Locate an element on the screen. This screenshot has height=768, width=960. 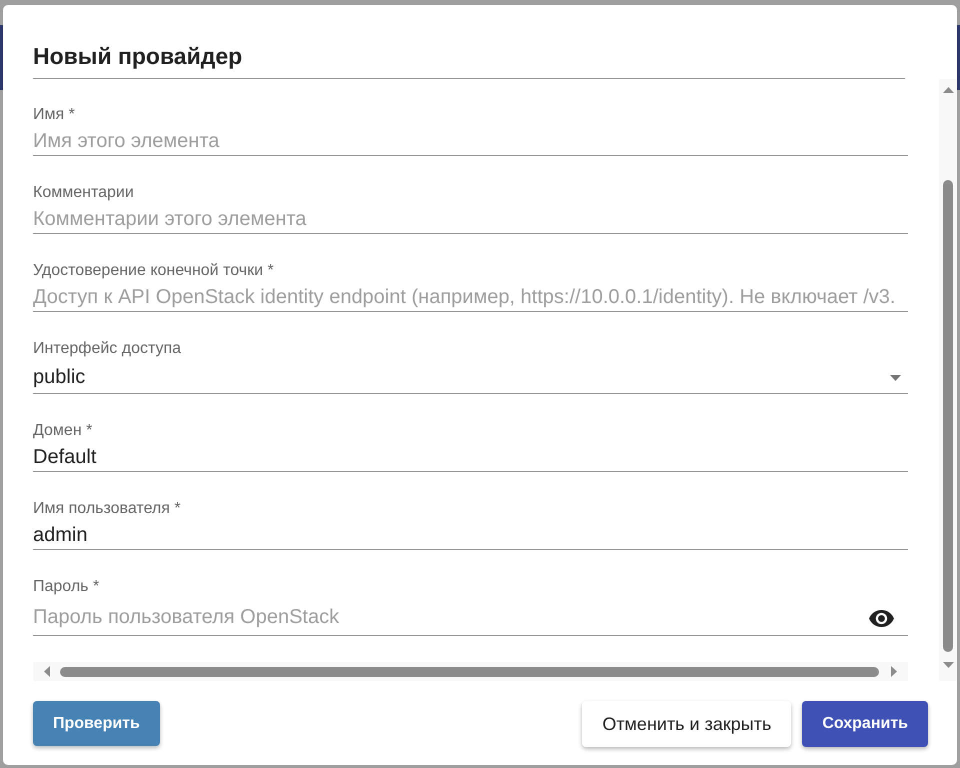
input-field: admin is located at coordinates (470, 536).